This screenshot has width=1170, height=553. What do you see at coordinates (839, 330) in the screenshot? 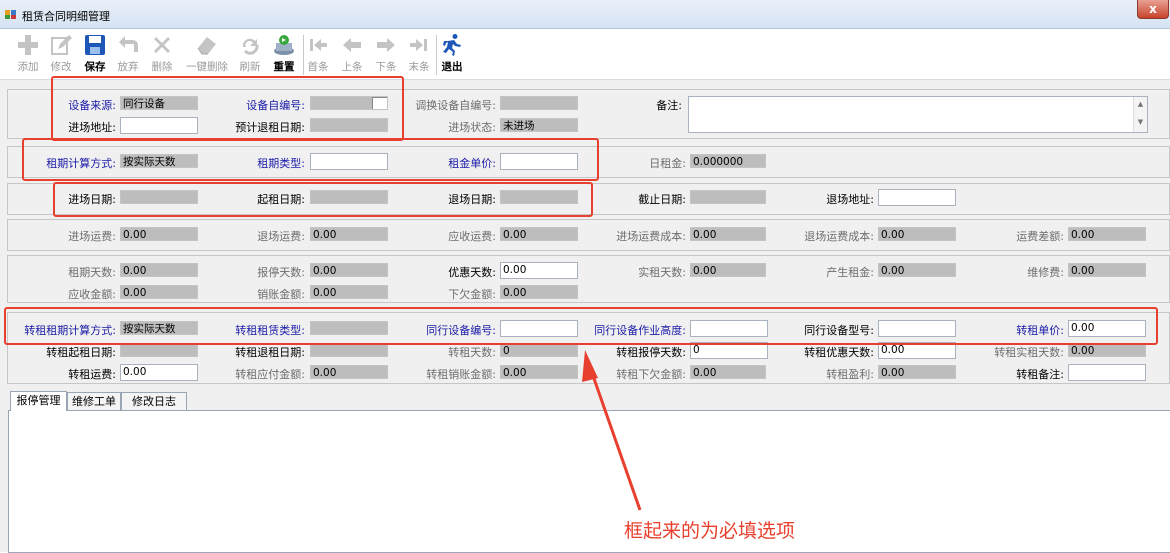
I see `peer-model-label: 同行设备型号:` at bounding box center [839, 330].